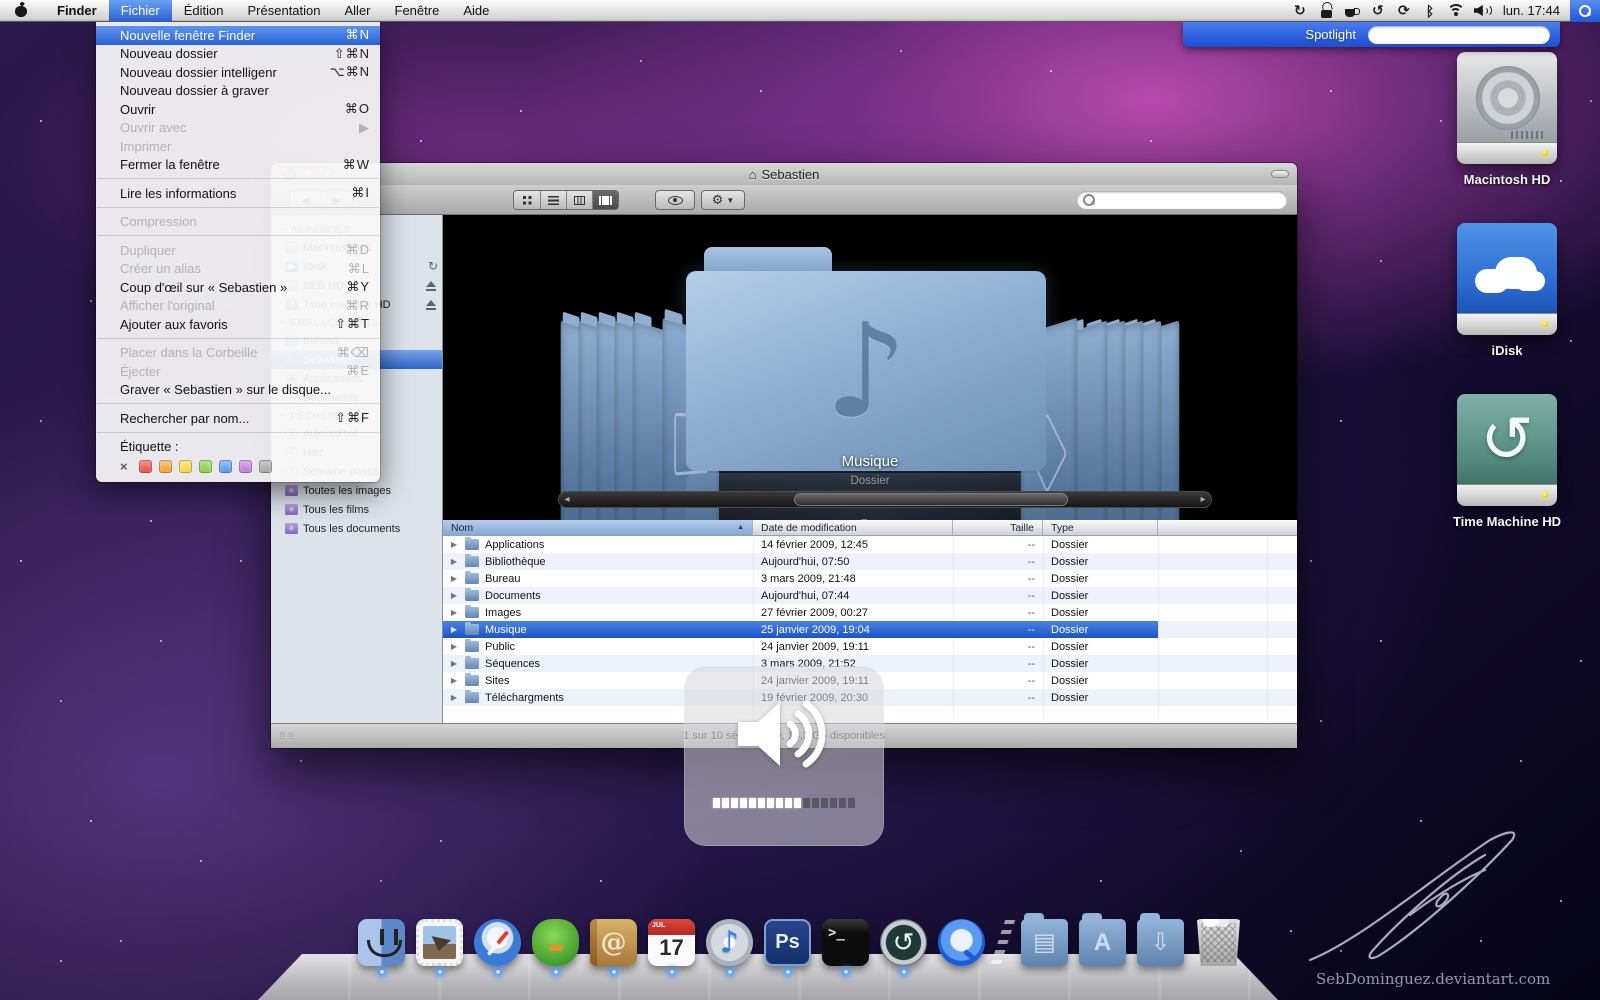 The height and width of the screenshot is (1000, 1600). Describe the element at coordinates (204, 10) in the screenshot. I see `menubar-menu: Édition` at that location.